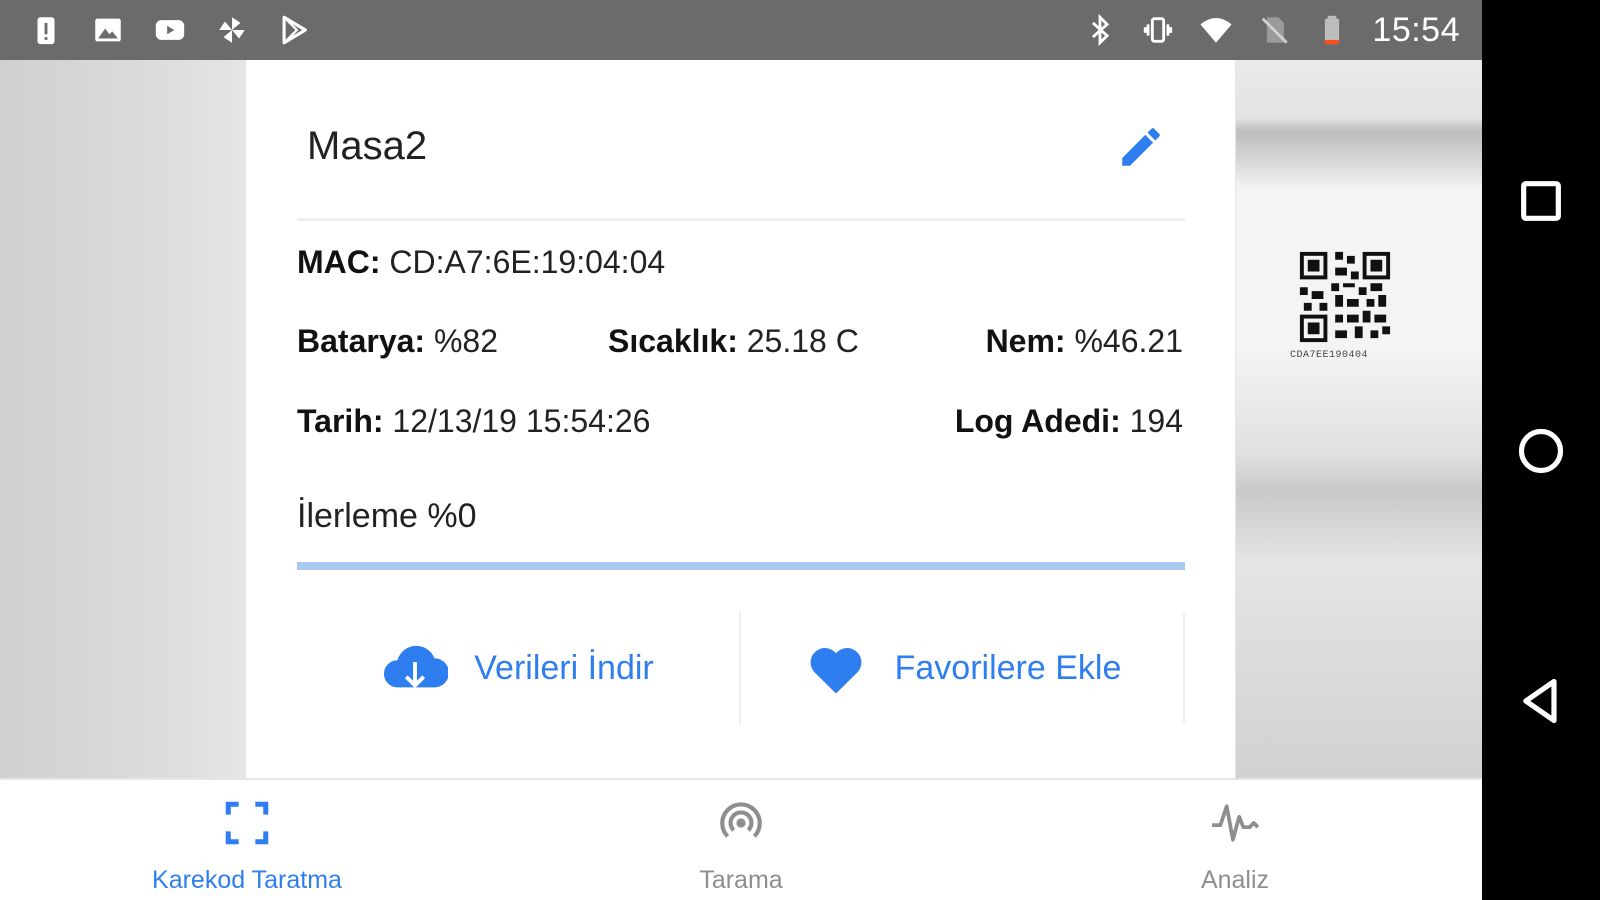 The height and width of the screenshot is (900, 1600). What do you see at coordinates (802, 341) in the screenshot?
I see `temperature-value: 25.18 C` at bounding box center [802, 341].